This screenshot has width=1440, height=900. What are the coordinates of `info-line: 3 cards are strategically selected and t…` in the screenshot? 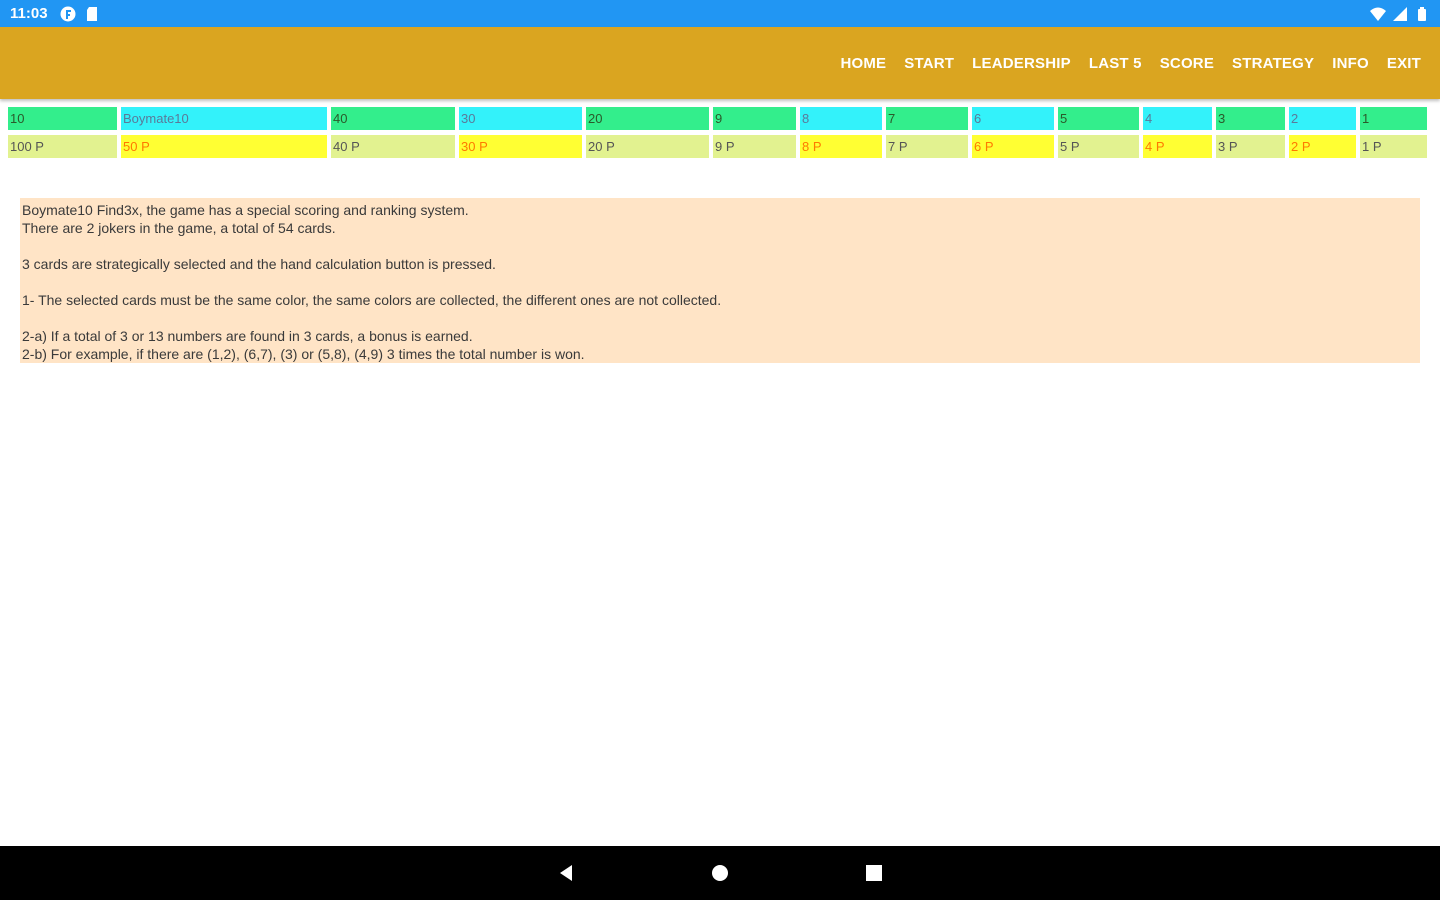 It's located at (259, 264).